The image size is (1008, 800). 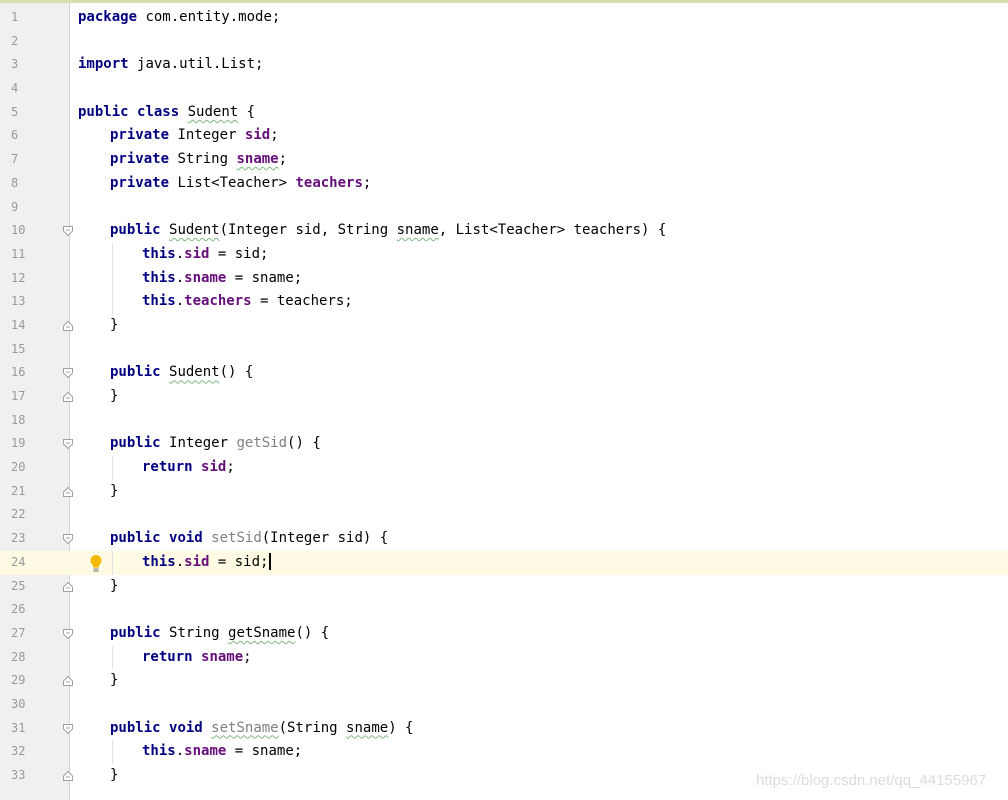 What do you see at coordinates (504, 302) in the screenshot?
I see `code-line: 13 this.teachers = teachers;` at bounding box center [504, 302].